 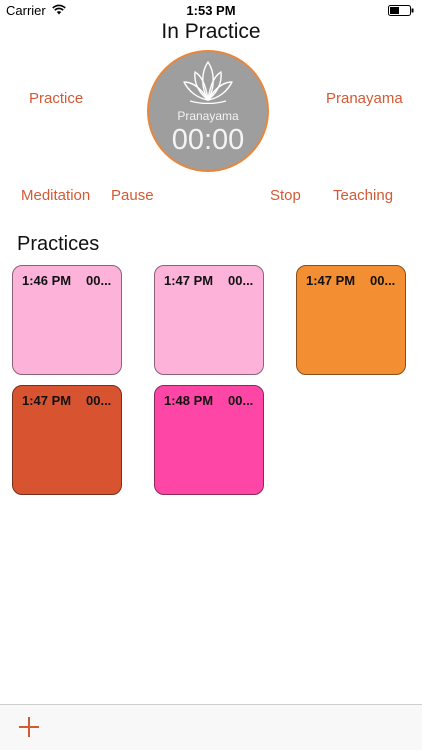 What do you see at coordinates (189, 400) in the screenshot?
I see `practice-time: 1:48 PM` at bounding box center [189, 400].